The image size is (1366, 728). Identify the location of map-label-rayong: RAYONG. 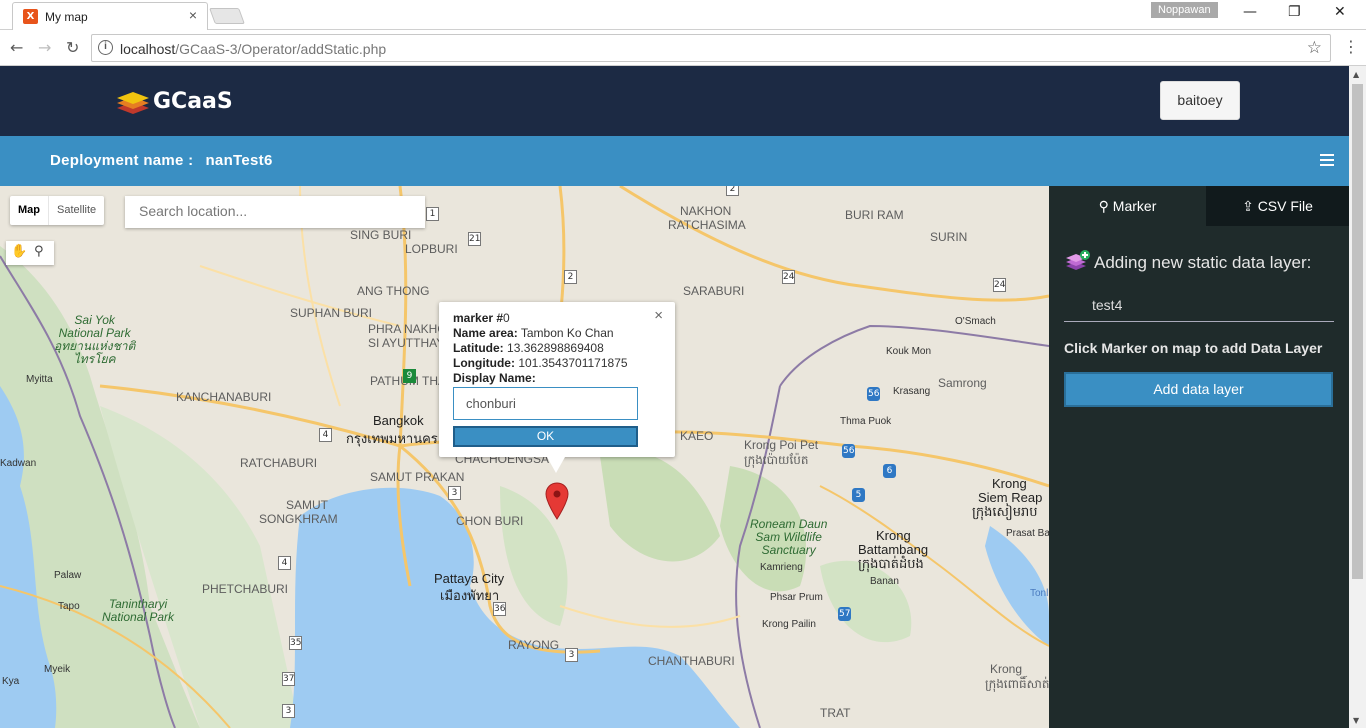
(534, 645).